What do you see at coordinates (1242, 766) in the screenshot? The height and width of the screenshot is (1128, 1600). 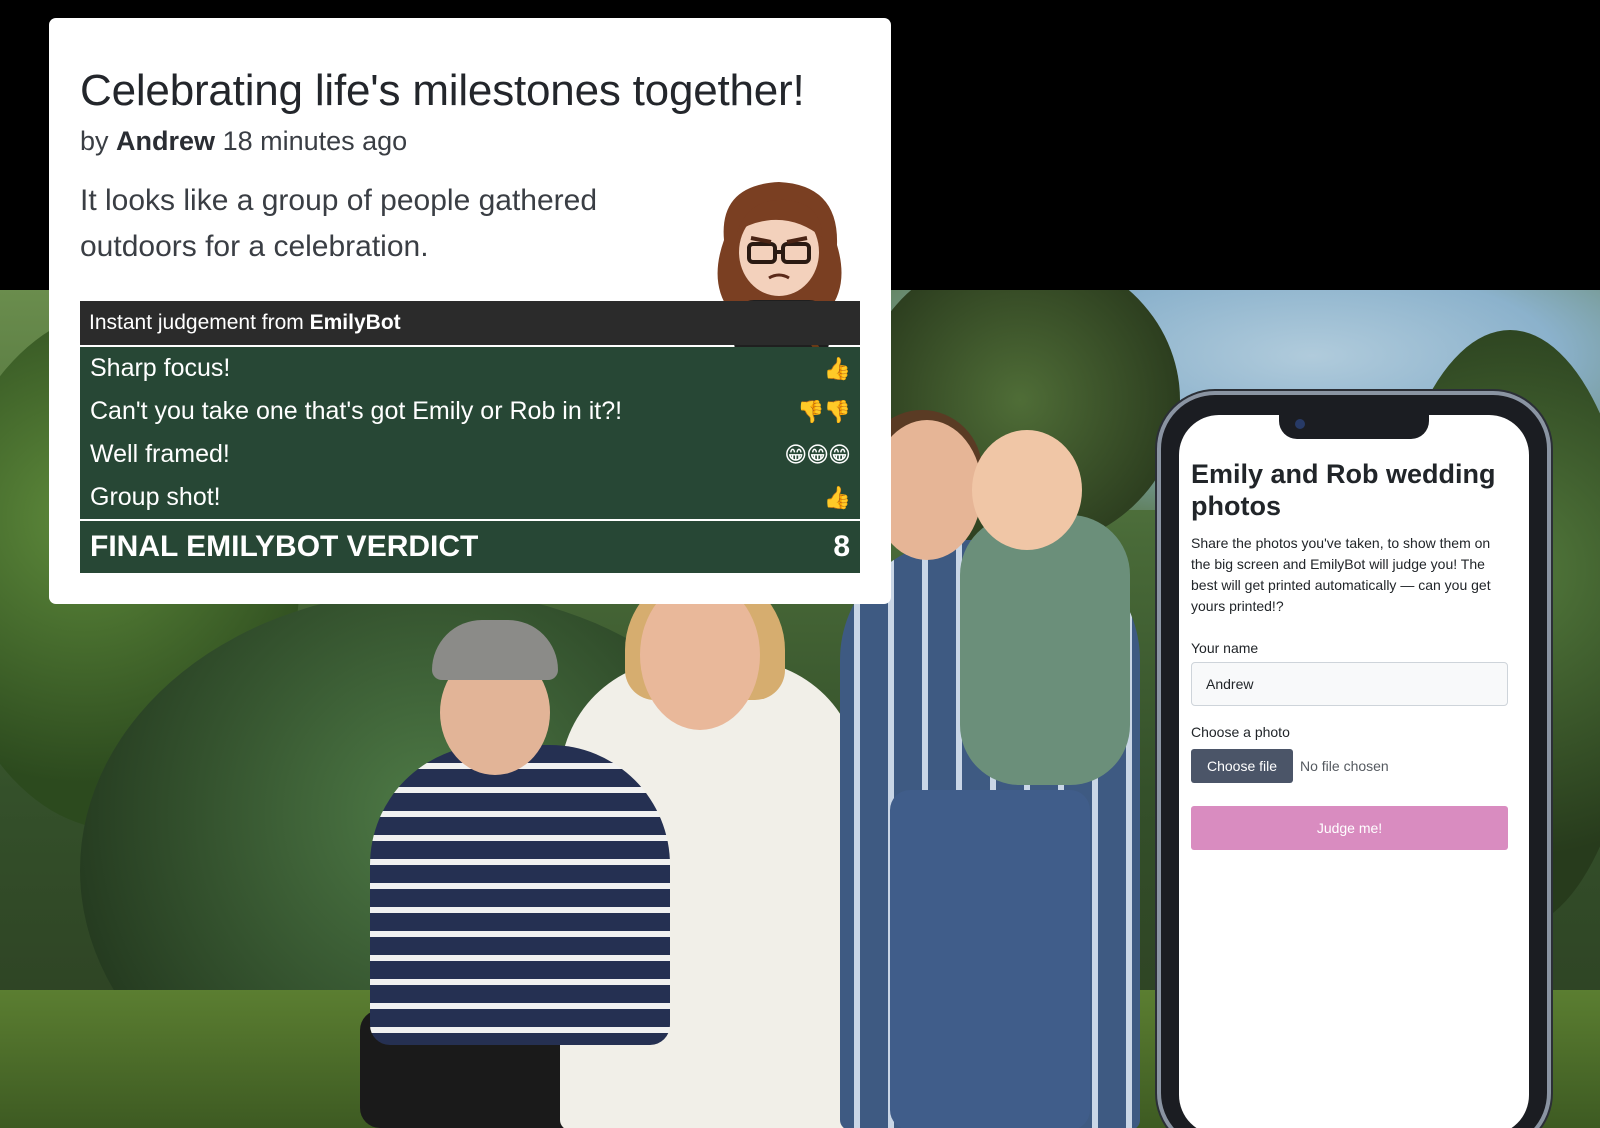 I see `choose-file-button: Choose file` at bounding box center [1242, 766].